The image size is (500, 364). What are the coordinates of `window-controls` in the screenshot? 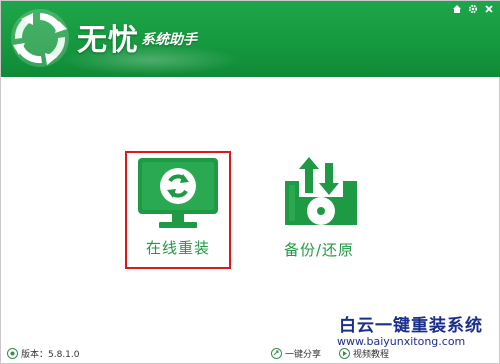 It's located at (473, 9).